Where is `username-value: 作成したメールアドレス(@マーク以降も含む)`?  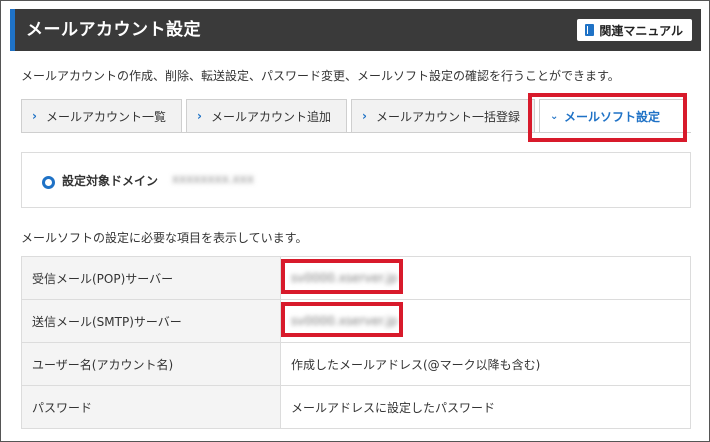
username-value: 作成したメールアドレス(@マーク以降も含む) is located at coordinates (485, 364).